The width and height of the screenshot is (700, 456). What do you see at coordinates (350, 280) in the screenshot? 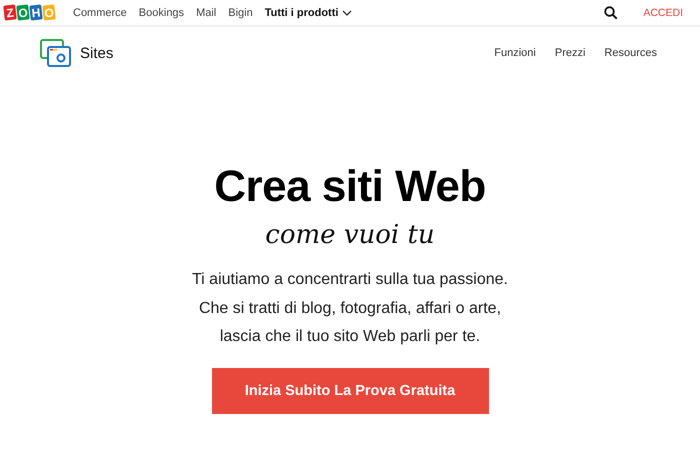
I see `hero-text: Ti aiutiamo a concentrarti sulla tua passione.` at bounding box center [350, 280].